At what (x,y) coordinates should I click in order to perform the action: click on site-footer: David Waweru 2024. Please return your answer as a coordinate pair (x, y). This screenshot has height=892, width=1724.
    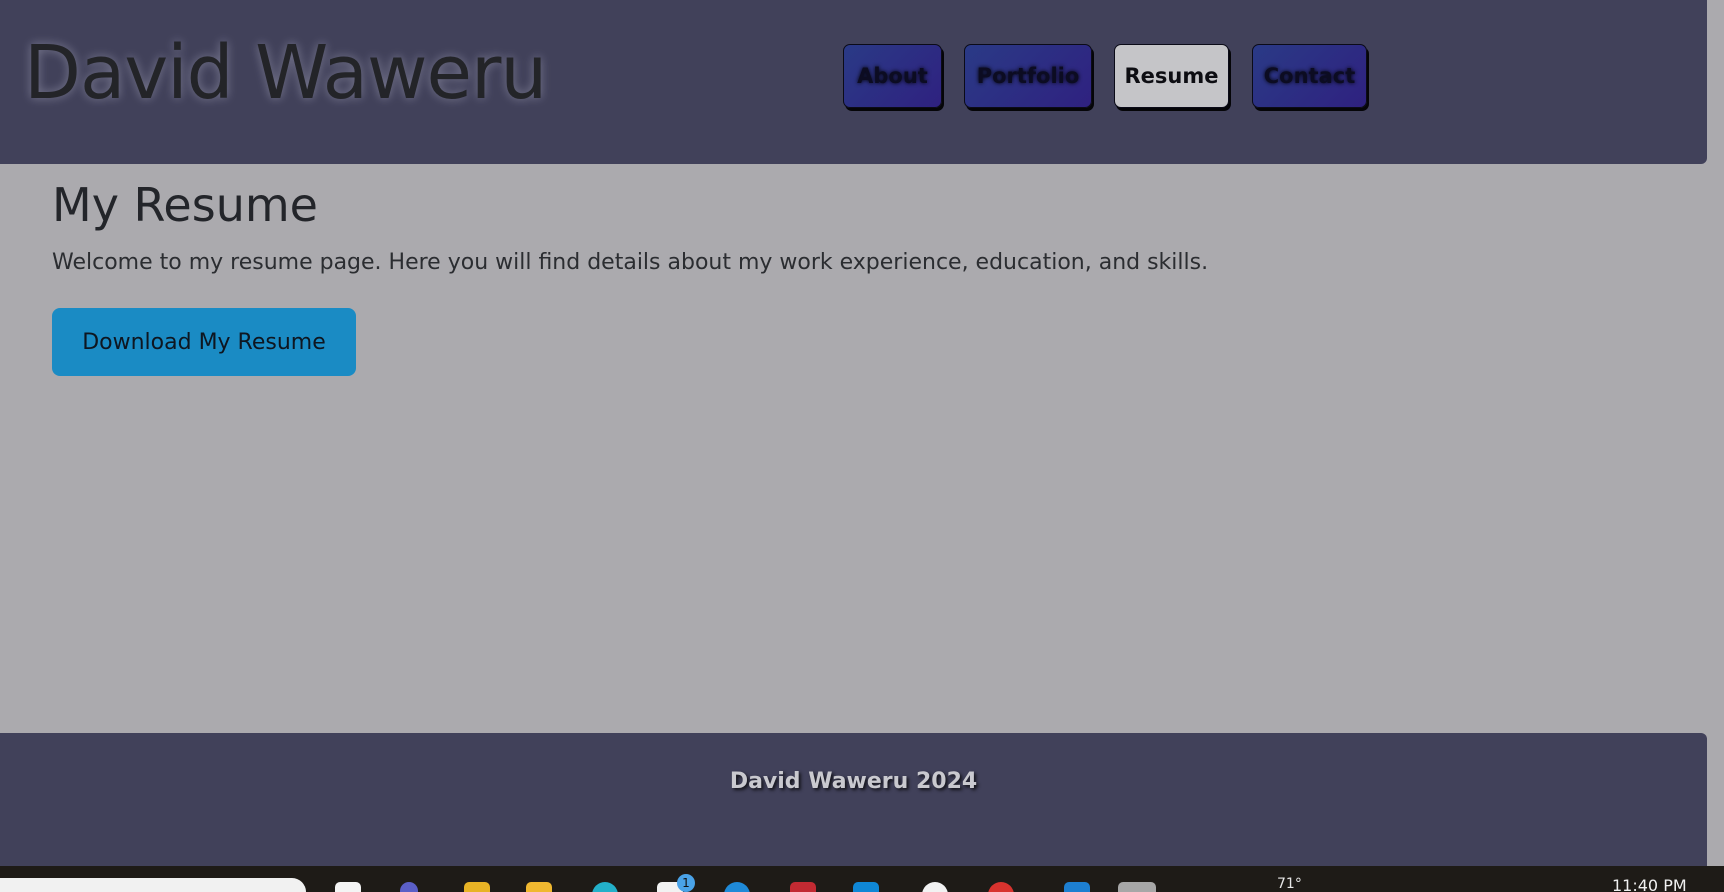
    Looking at the image, I should click on (853, 799).